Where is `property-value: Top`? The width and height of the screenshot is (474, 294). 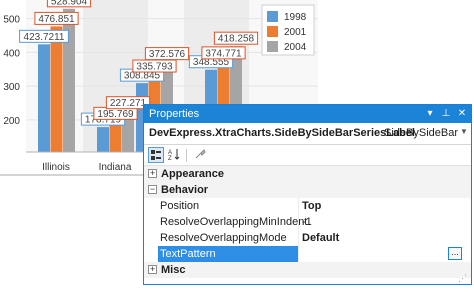 property-value: Top is located at coordinates (311, 206).